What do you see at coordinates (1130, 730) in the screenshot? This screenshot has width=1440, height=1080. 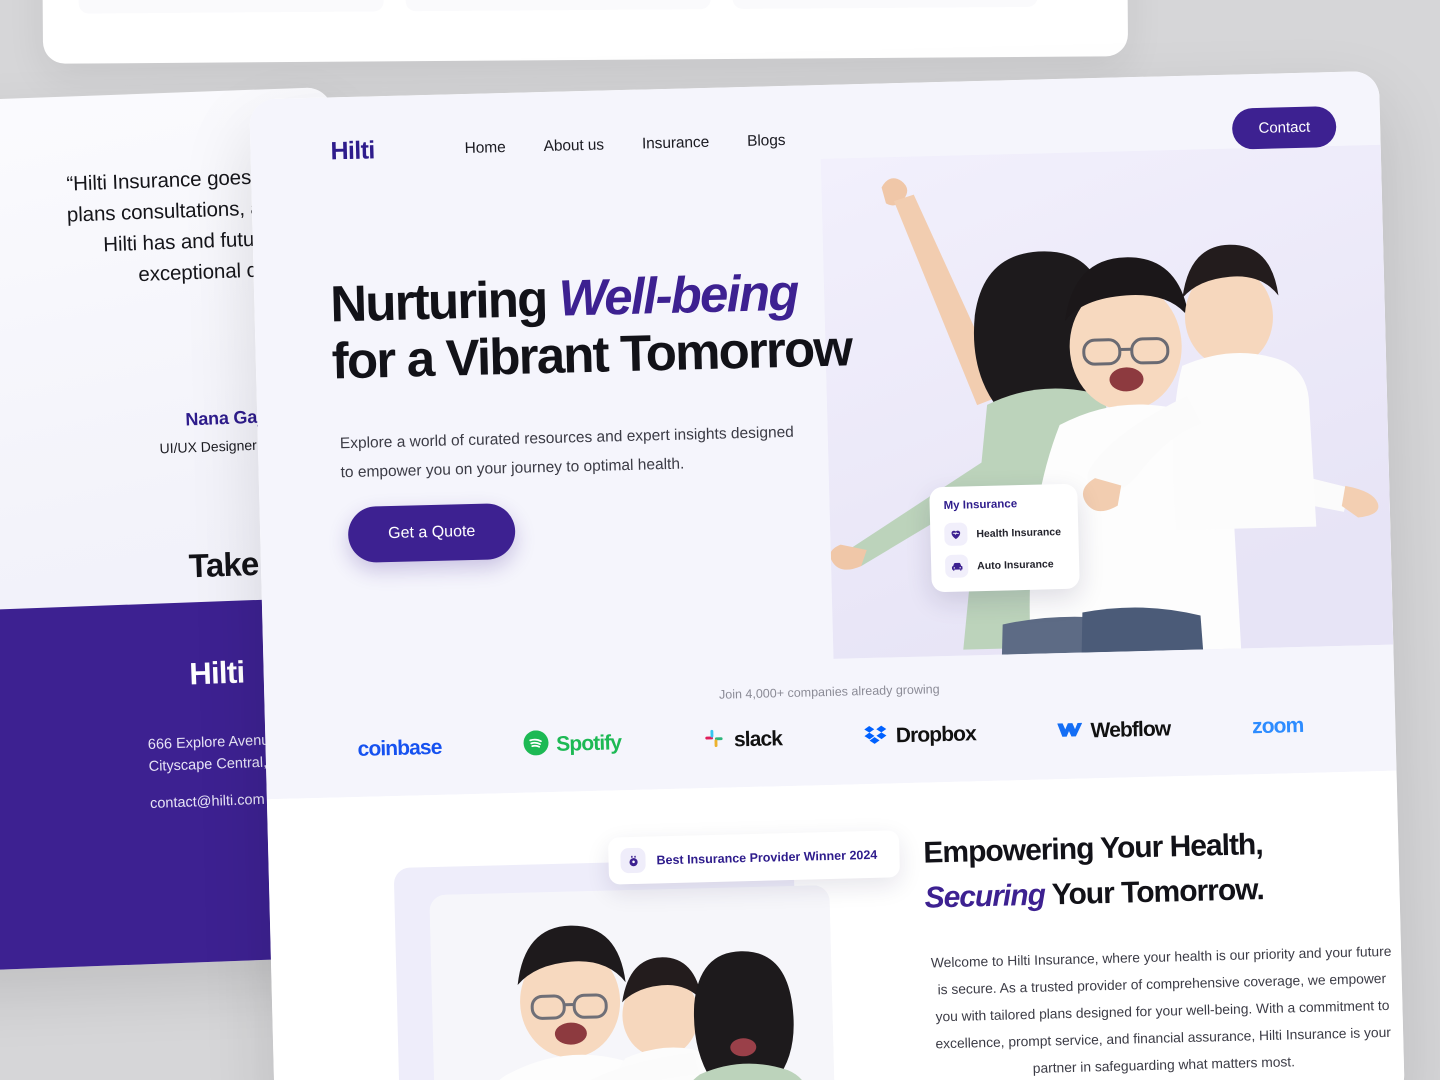 I see `logo-webflow-text: Webflow` at bounding box center [1130, 730].